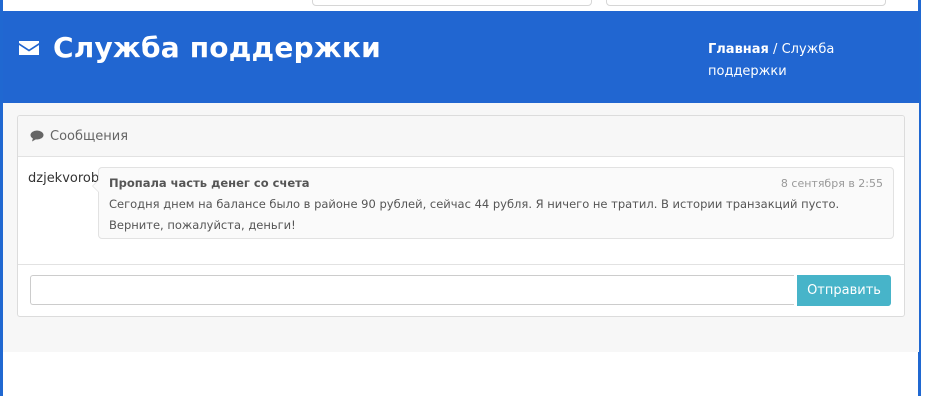  I want to click on message-author: dzjekvorobev, so click(63, 178).